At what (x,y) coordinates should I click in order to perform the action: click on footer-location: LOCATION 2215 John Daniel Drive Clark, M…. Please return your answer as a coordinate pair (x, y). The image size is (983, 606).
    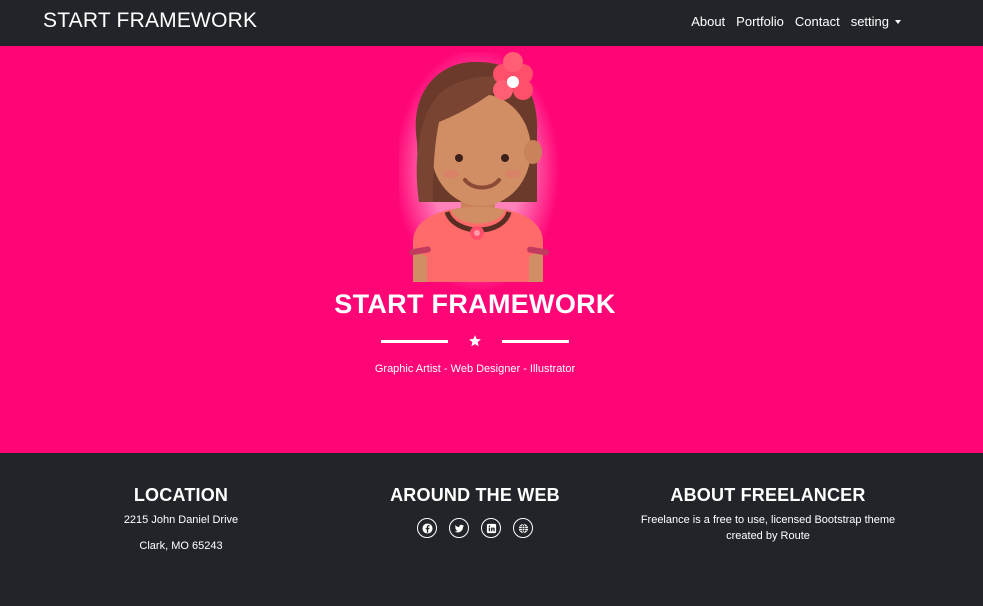
    Looking at the image, I should click on (181, 519).